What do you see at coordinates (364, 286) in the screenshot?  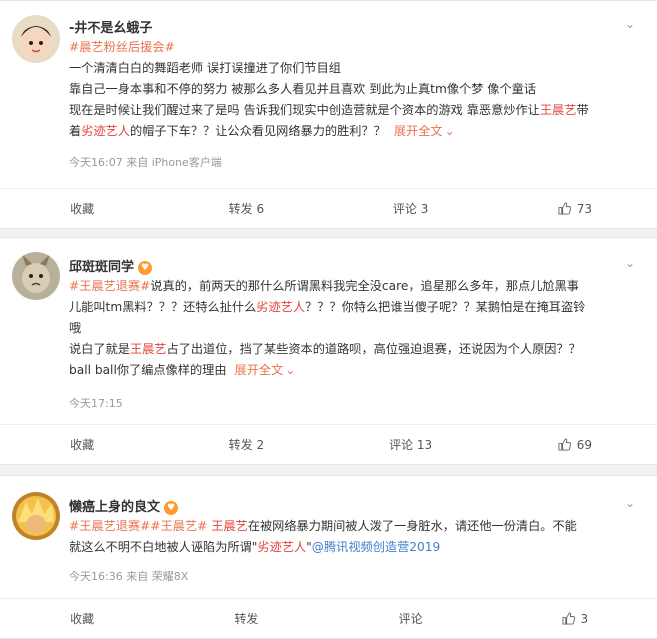 I see `text-fragment: 说真的，前两天的那什么所谓黑料我完全没care，追星那么多年，那点儿尬黑事` at bounding box center [364, 286].